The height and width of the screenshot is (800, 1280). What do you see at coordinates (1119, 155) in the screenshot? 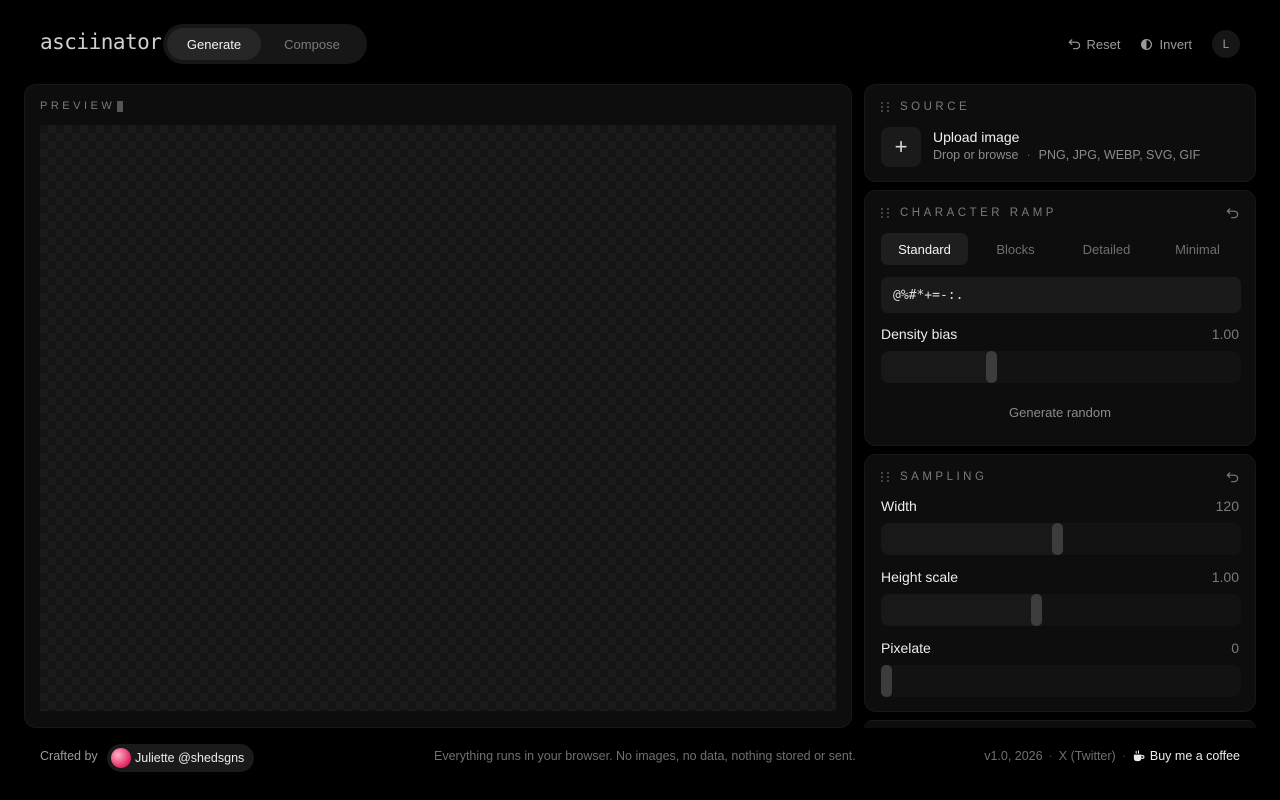
I see `upload-formats: PNG, JPG, WEBP, SVG, GIF` at bounding box center [1119, 155].